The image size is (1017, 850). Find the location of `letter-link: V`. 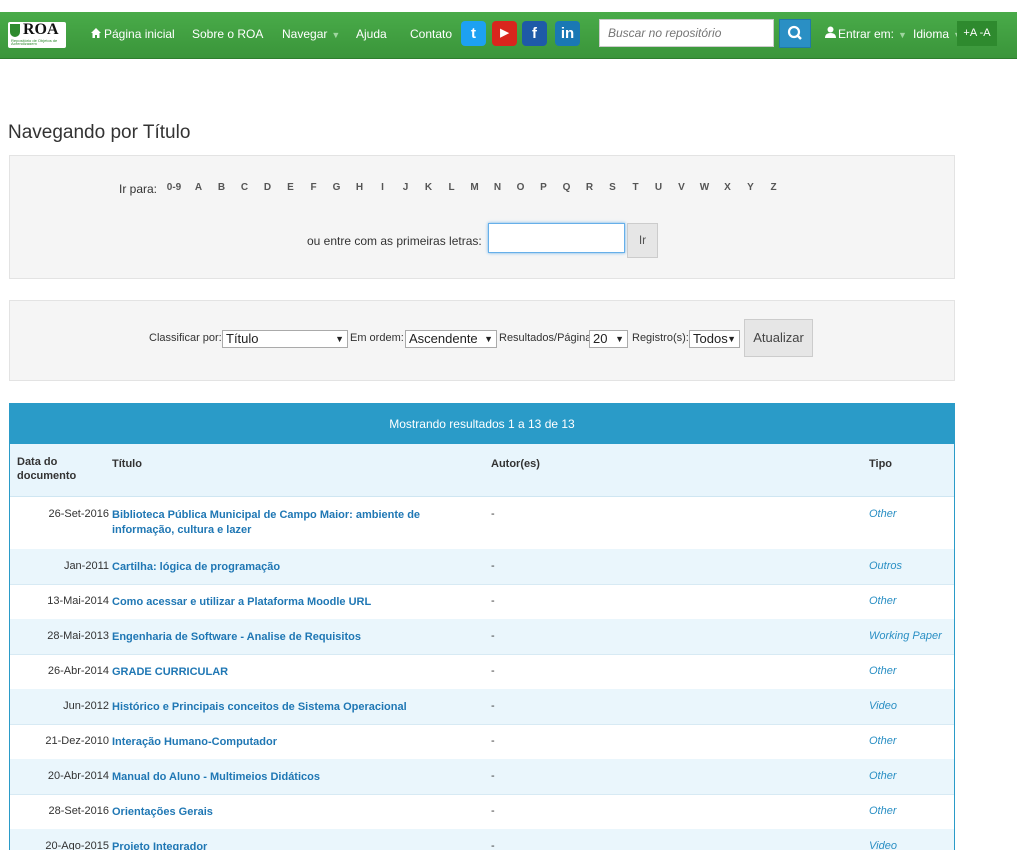

letter-link: V is located at coordinates (681, 187).